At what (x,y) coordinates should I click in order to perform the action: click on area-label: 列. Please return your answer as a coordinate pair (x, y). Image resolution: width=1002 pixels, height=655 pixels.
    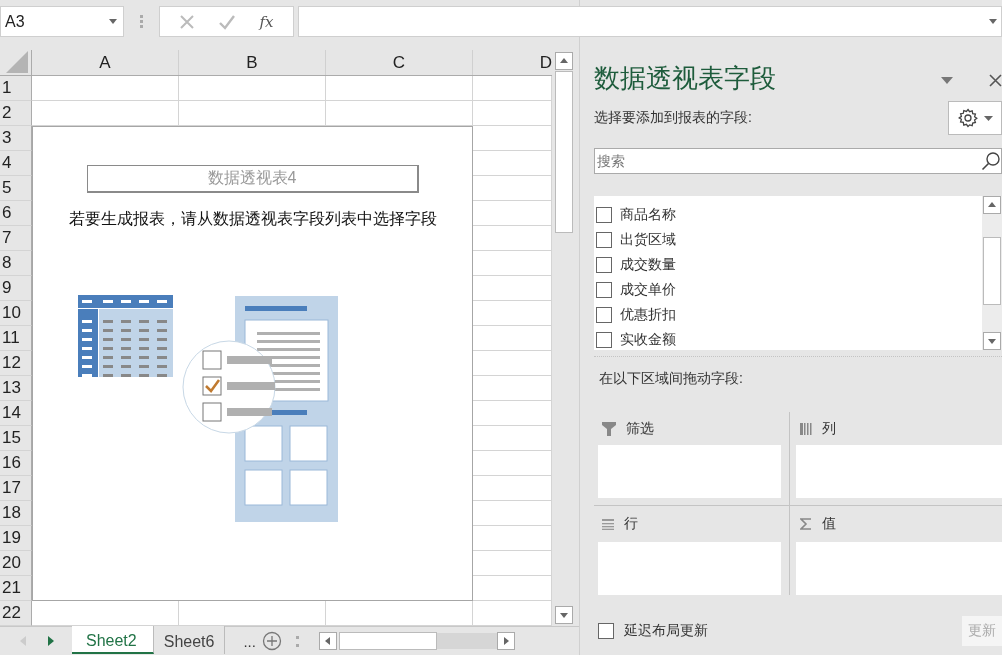
    Looking at the image, I should click on (829, 428).